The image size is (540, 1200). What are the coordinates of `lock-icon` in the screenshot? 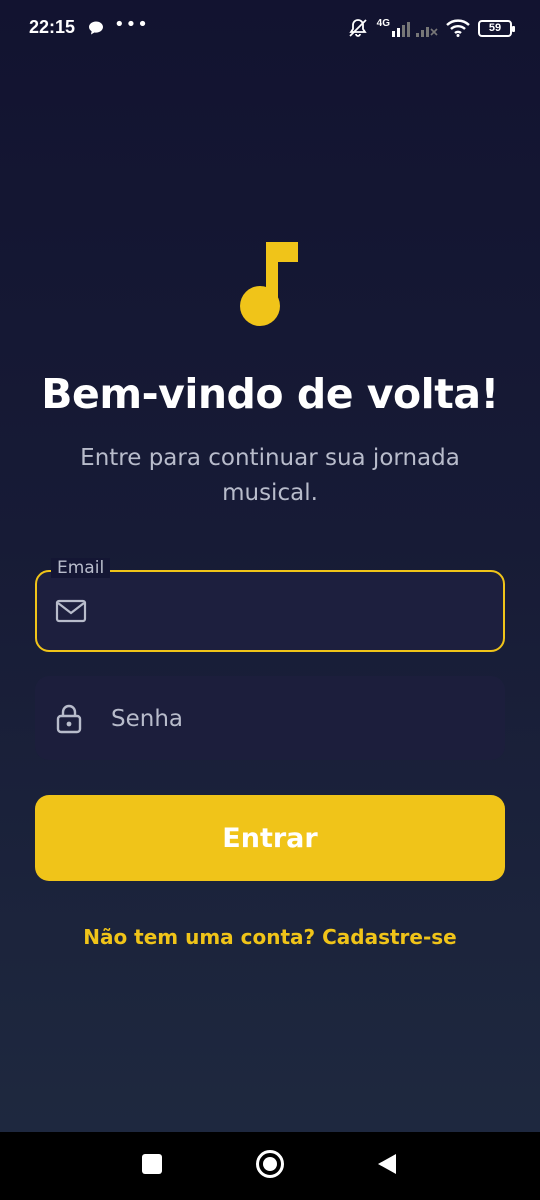 It's located at (69, 719).